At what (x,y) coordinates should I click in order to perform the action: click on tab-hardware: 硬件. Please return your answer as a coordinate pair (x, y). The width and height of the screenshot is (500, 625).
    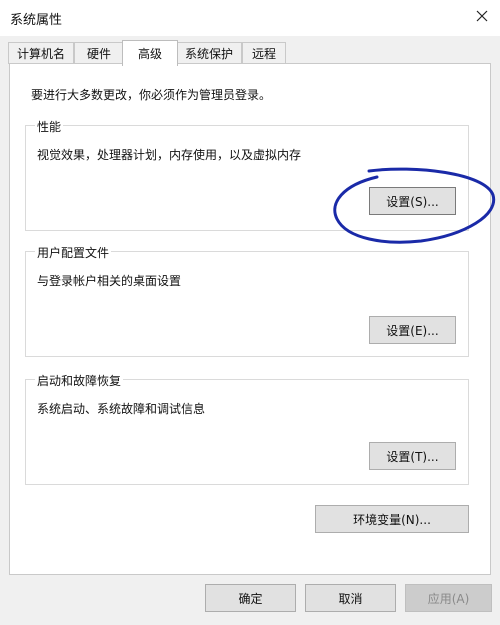
    Looking at the image, I should click on (99, 53).